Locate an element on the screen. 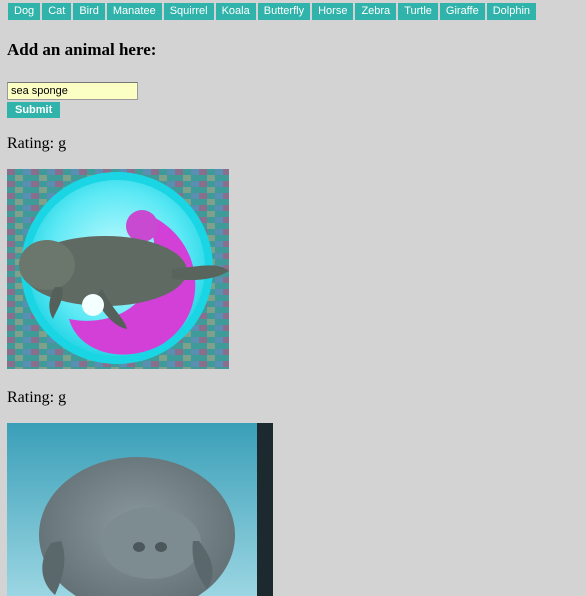  animal-button-squirrel: Squirrel is located at coordinates (188, 11).